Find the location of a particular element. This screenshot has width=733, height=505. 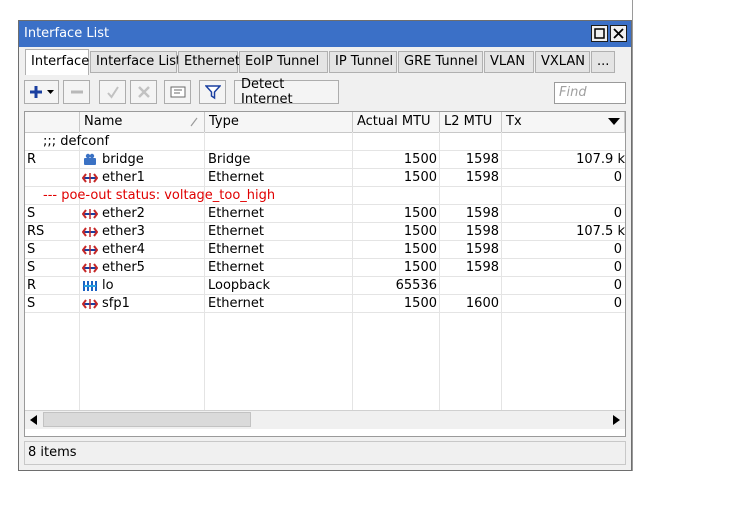

add-button is located at coordinates (41, 92).